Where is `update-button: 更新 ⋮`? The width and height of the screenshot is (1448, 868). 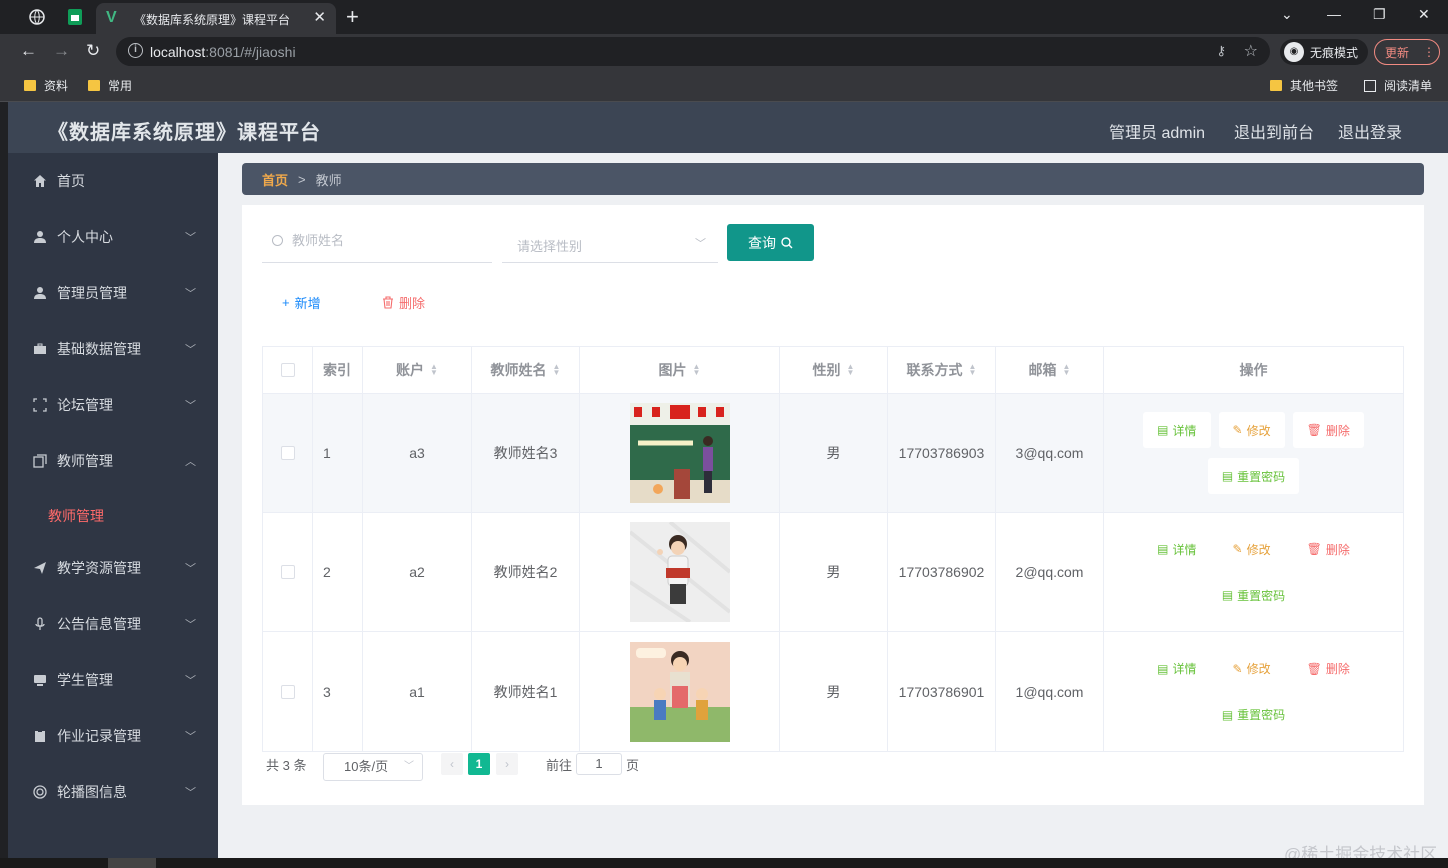
update-button: 更新 ⋮ is located at coordinates (1407, 52).